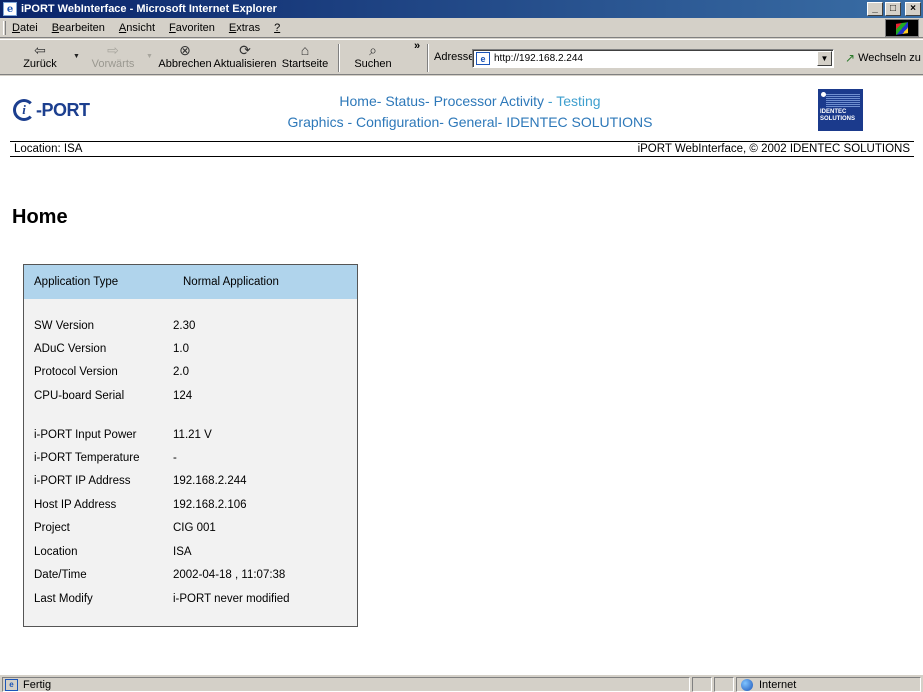  I want to click on security-zone: Internet, so click(828, 684).